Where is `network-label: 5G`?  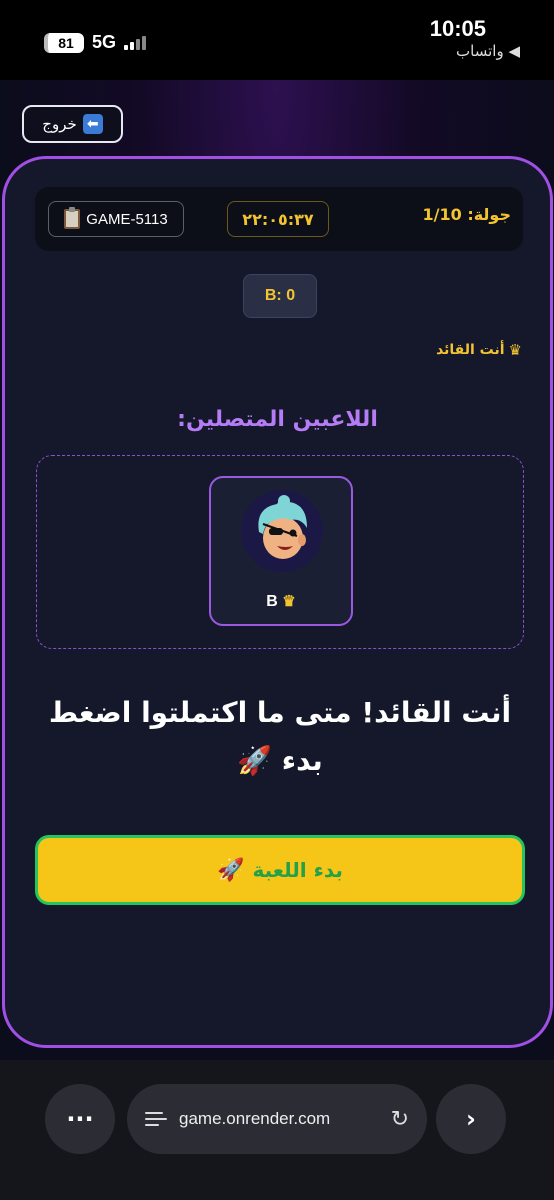
network-label: 5G is located at coordinates (104, 42).